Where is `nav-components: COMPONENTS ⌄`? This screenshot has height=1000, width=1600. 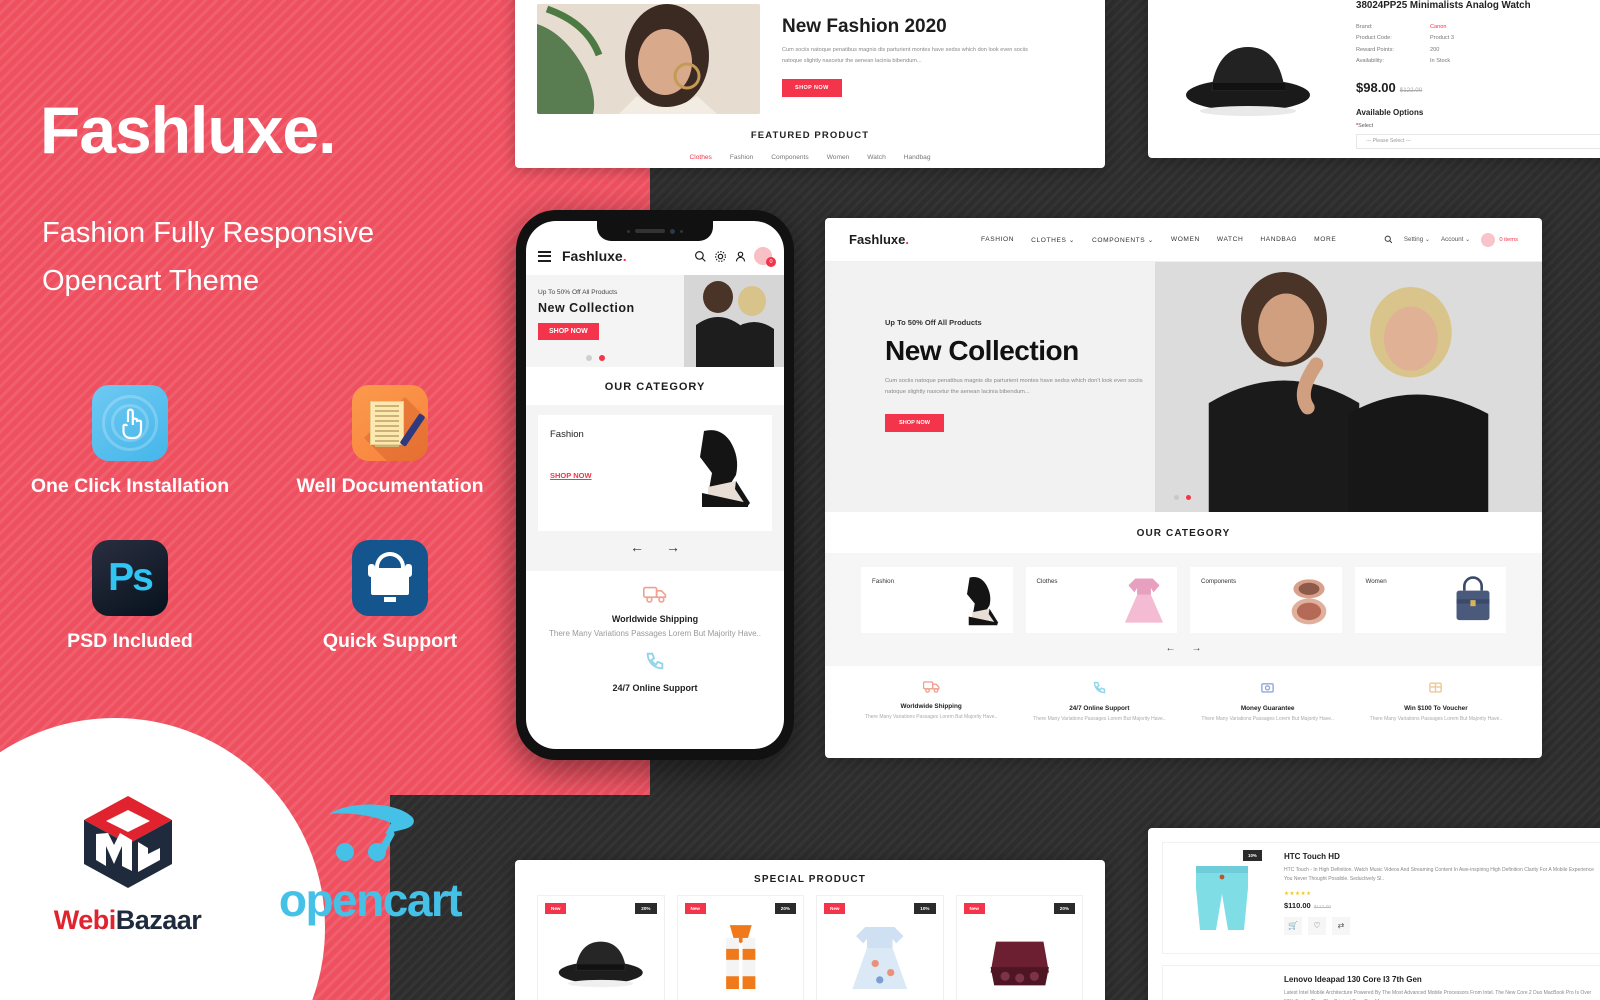 nav-components: COMPONENTS ⌄ is located at coordinates (1123, 240).